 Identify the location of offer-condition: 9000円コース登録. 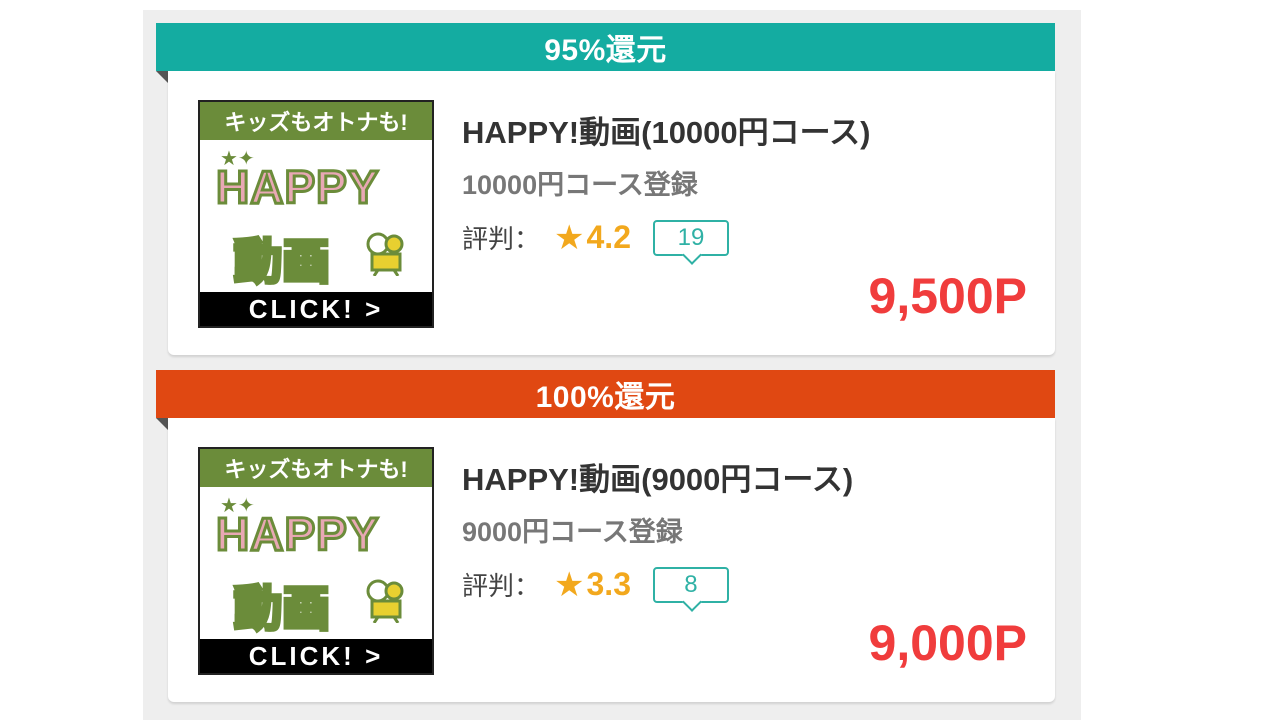
(572, 532).